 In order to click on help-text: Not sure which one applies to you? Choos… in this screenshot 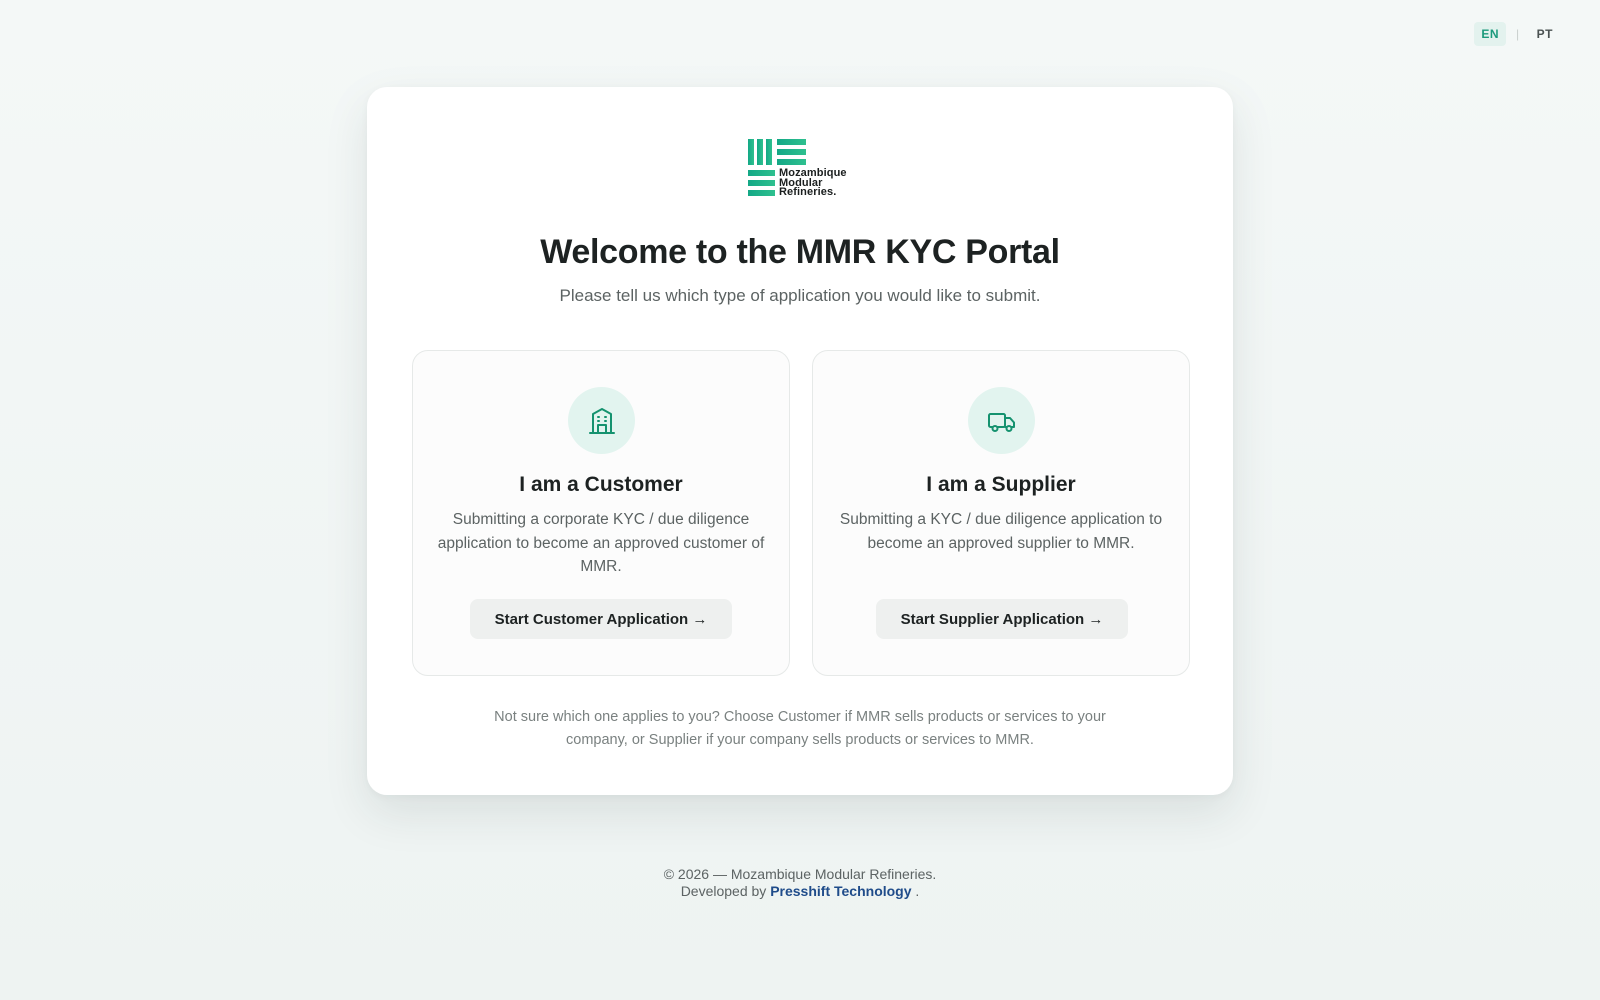, I will do `click(800, 728)`.